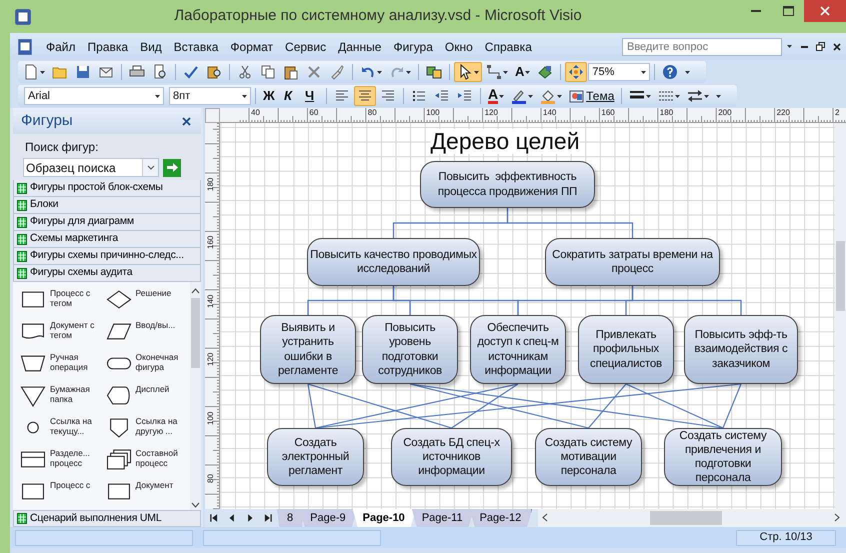 The height and width of the screenshot is (553, 846). I want to click on maximize-icon, so click(788, 11).